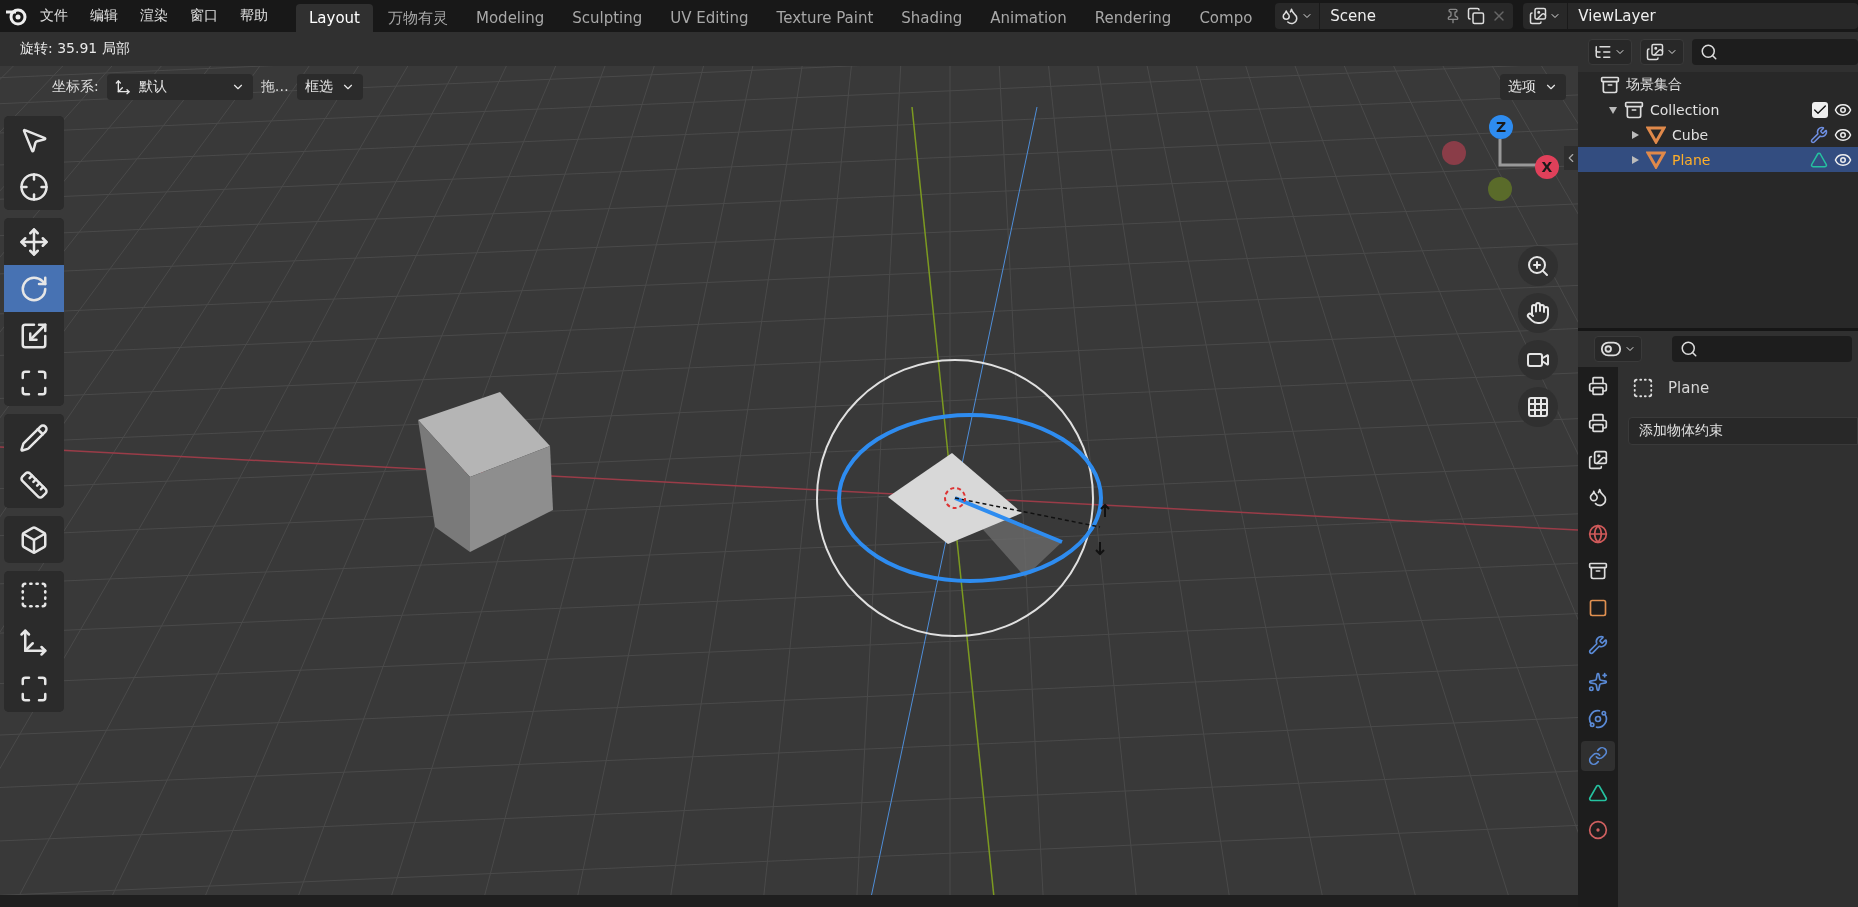 The width and height of the screenshot is (1858, 907). I want to click on collapse-tab, so click(1571, 158).